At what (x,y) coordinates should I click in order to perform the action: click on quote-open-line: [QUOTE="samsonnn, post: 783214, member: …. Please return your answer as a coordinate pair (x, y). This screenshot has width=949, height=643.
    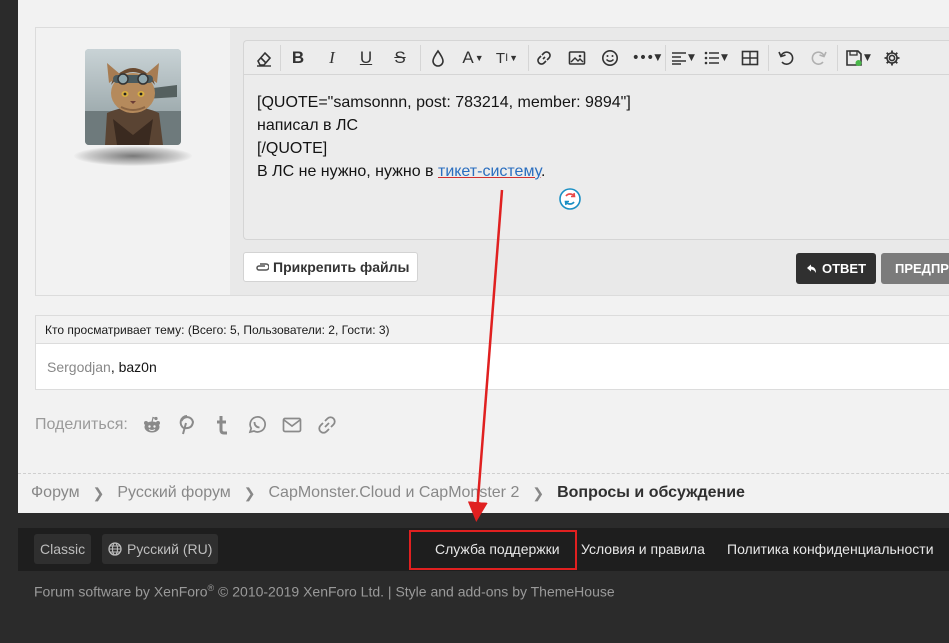
    Looking at the image, I should click on (444, 102).